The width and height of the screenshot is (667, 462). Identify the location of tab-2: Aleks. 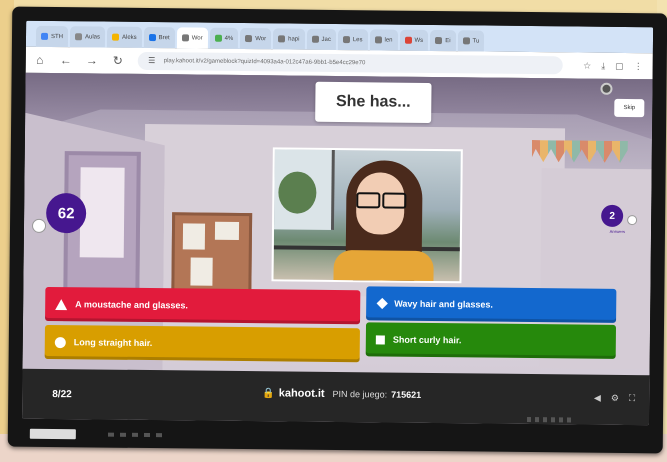
(124, 37).